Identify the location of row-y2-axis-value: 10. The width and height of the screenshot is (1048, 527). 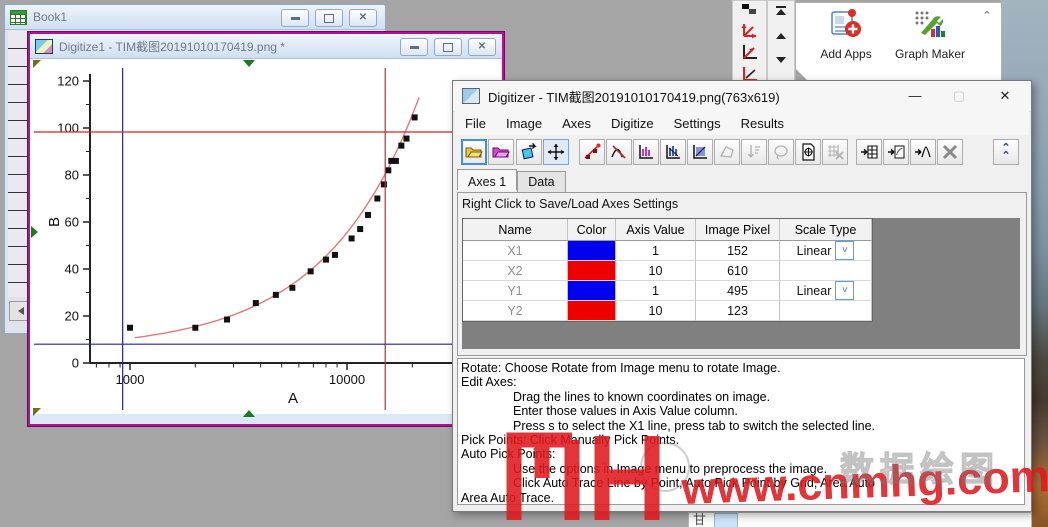
(656, 311).